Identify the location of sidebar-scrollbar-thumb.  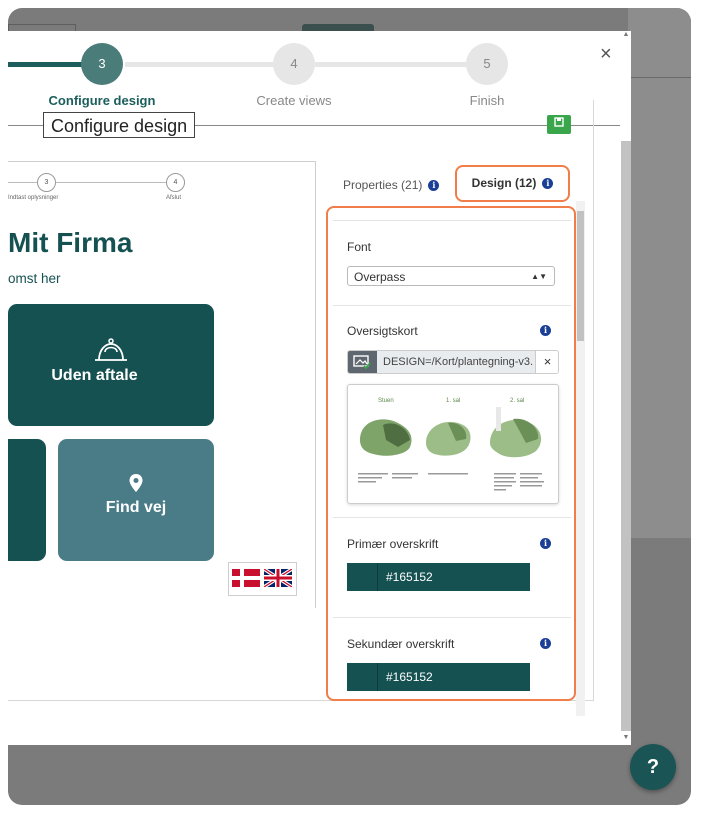
(580, 276).